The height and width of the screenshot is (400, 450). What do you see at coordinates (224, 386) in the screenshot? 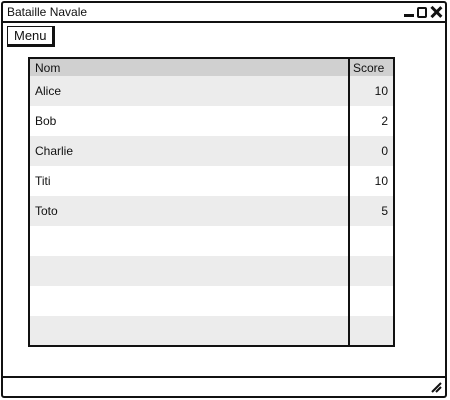
I see `status-bar` at bounding box center [224, 386].